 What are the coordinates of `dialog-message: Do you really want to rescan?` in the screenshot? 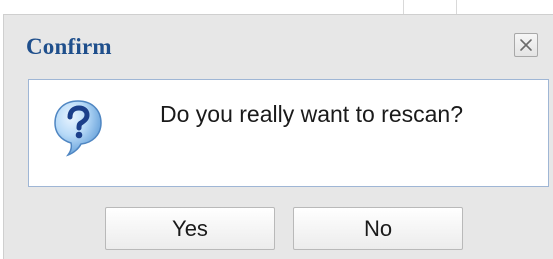 It's located at (311, 114).